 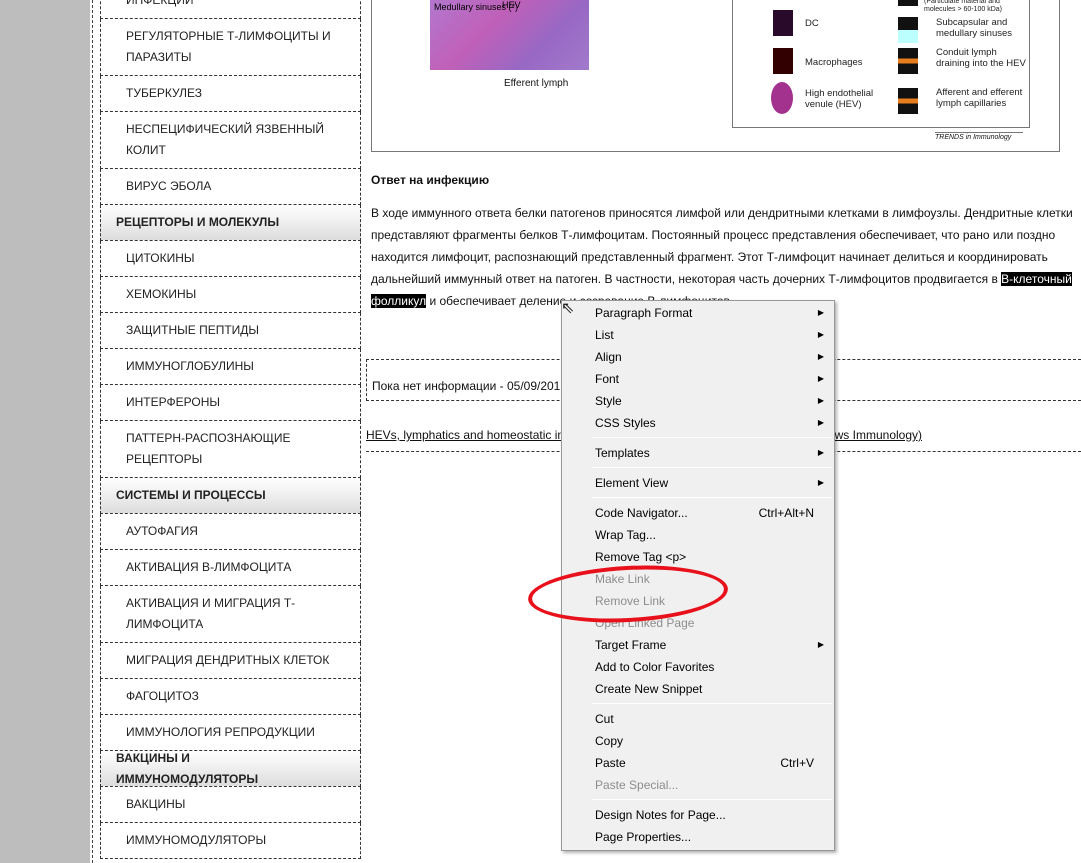 I want to click on sidebar-item: ИММУНОЛОГИЯ РЕПРОДУКЦИИ, so click(x=230, y=733).